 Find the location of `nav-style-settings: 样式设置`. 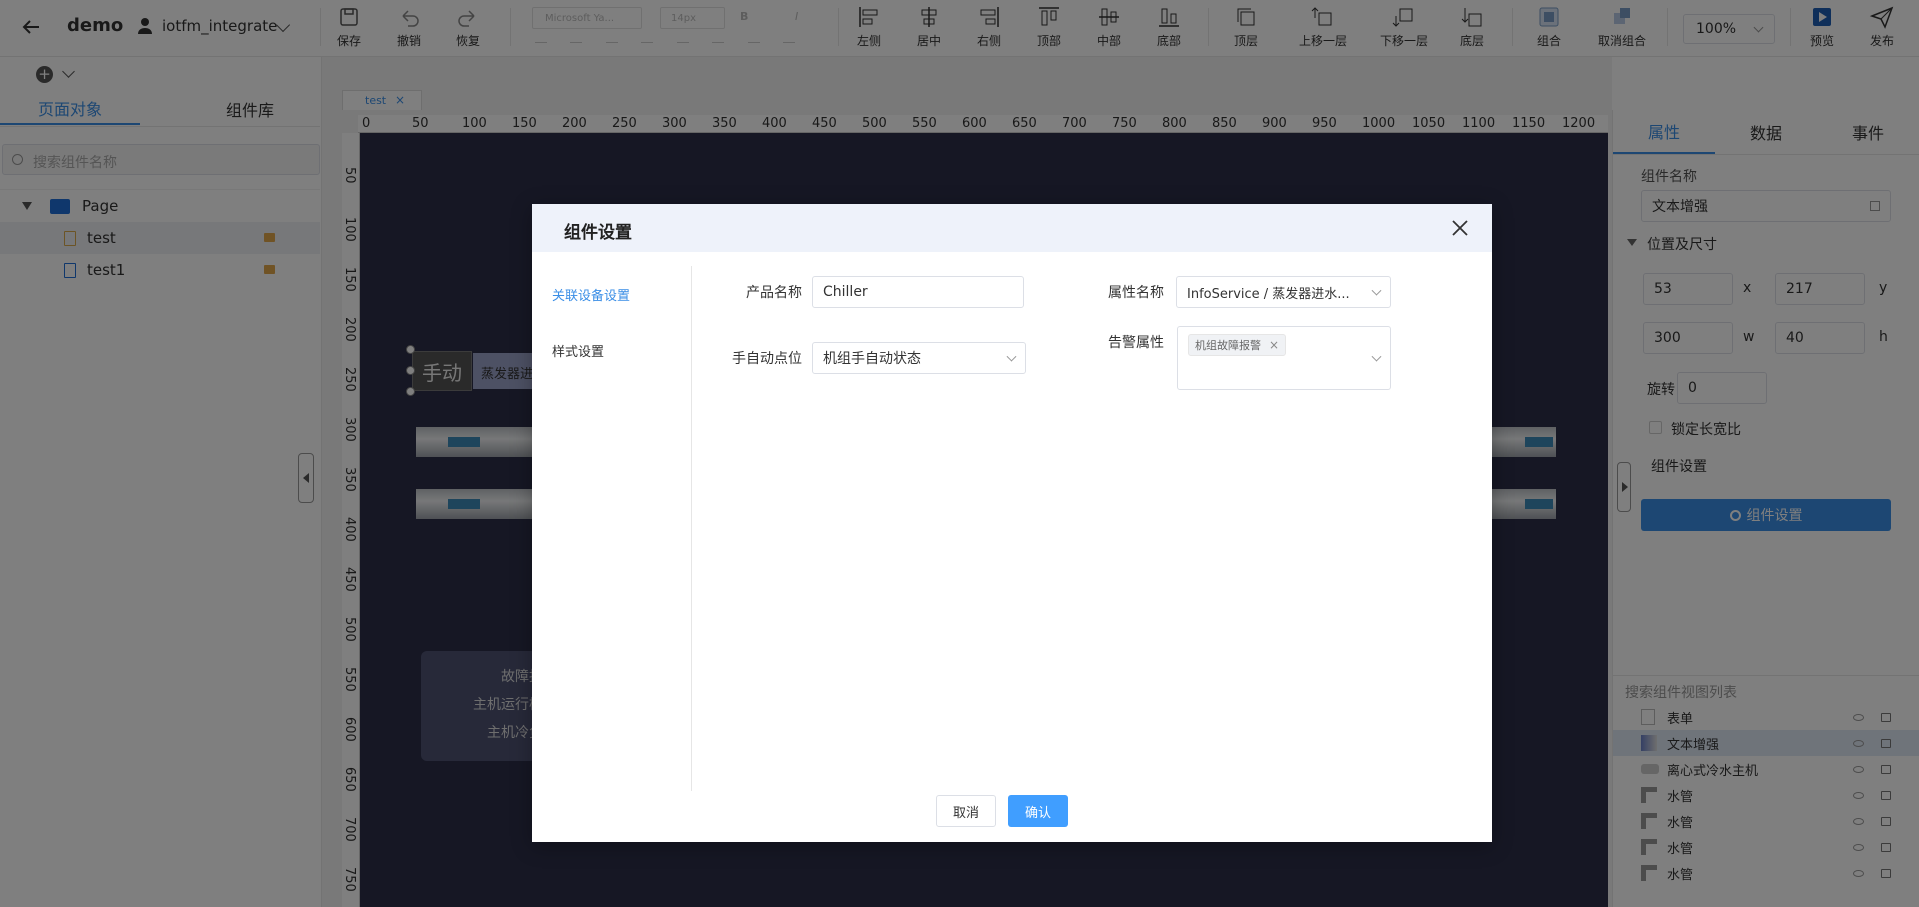

nav-style-settings: 样式设置 is located at coordinates (578, 350).